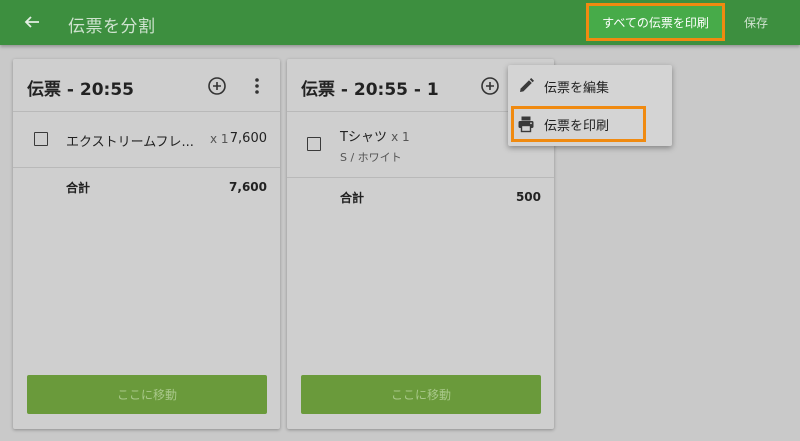  What do you see at coordinates (527, 85) in the screenshot?
I see `pencil-icon` at bounding box center [527, 85].